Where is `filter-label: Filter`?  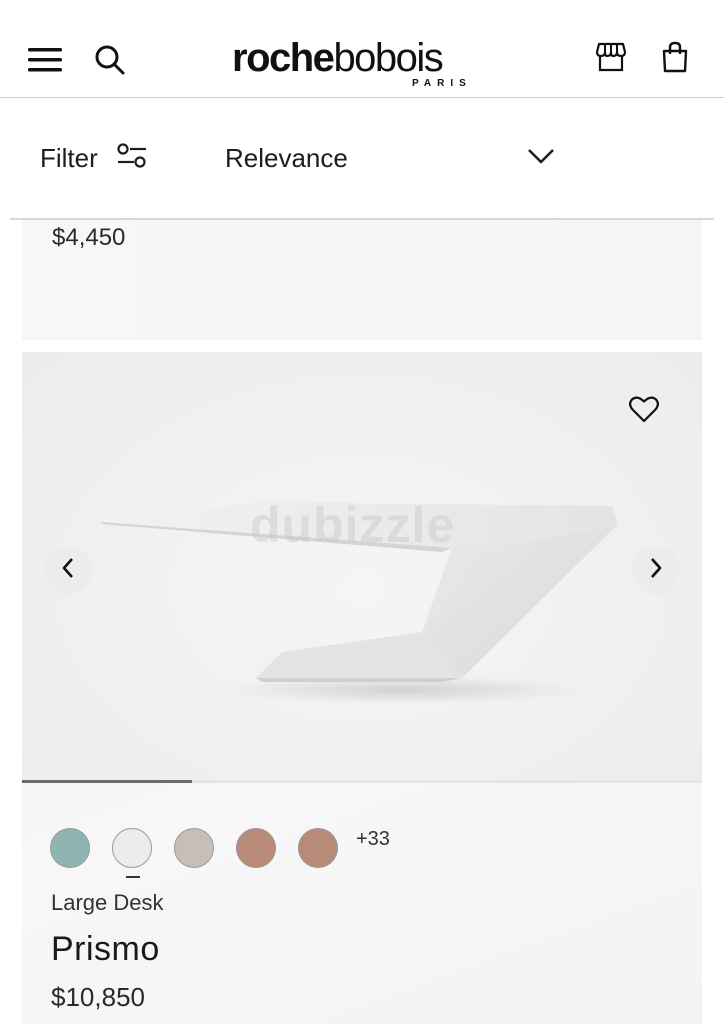
filter-label: Filter is located at coordinates (69, 157).